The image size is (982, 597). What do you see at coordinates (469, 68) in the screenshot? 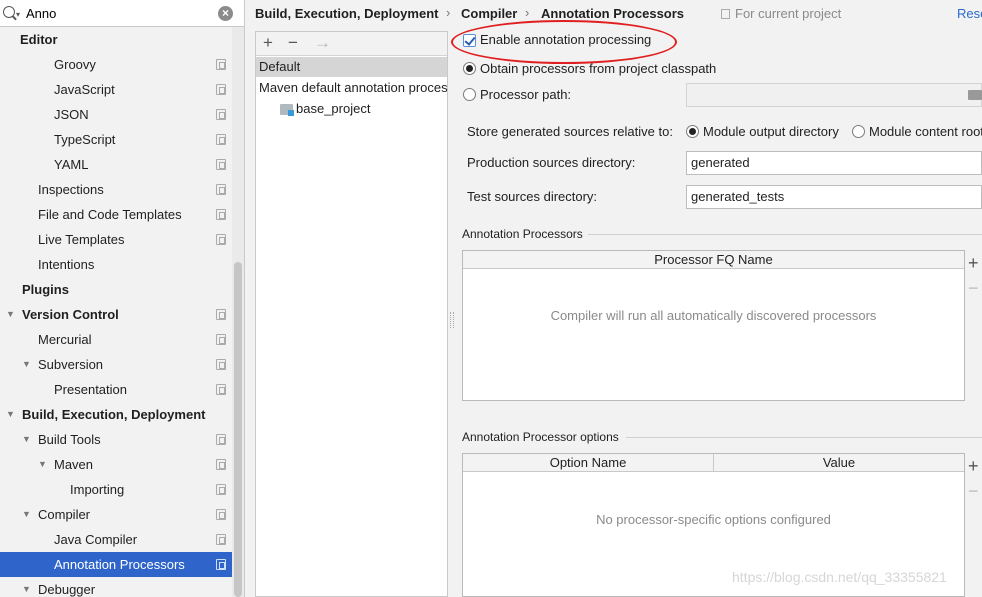
I see `obtain-from-classpath-radio` at bounding box center [469, 68].